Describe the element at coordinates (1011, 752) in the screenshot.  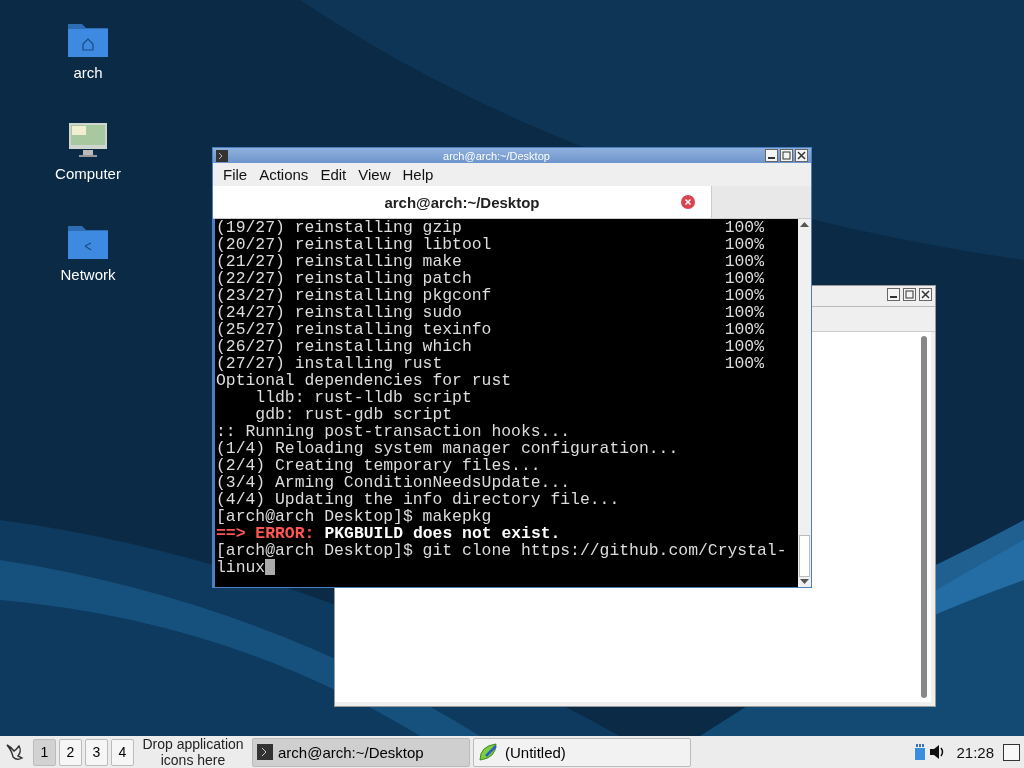
I see `show-desktop-button` at that location.